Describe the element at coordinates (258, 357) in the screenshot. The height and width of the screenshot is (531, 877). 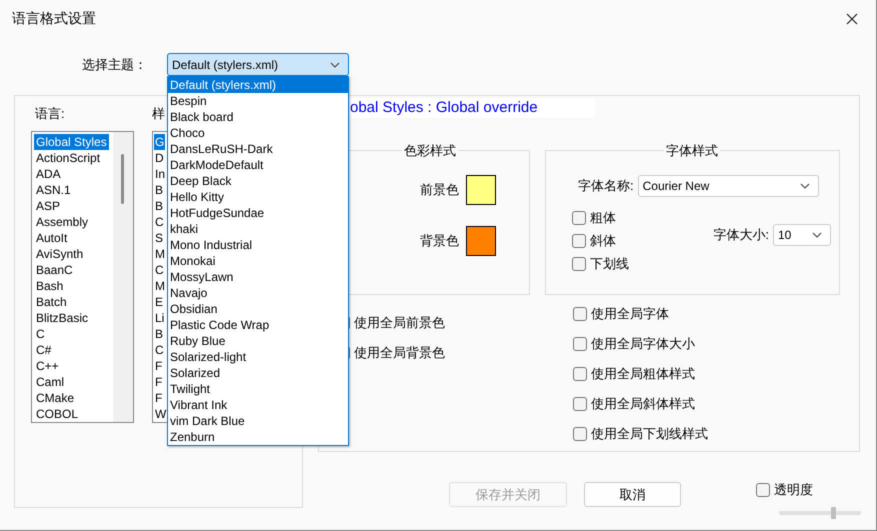
I see `dropdown-option: Solarized-light` at that location.